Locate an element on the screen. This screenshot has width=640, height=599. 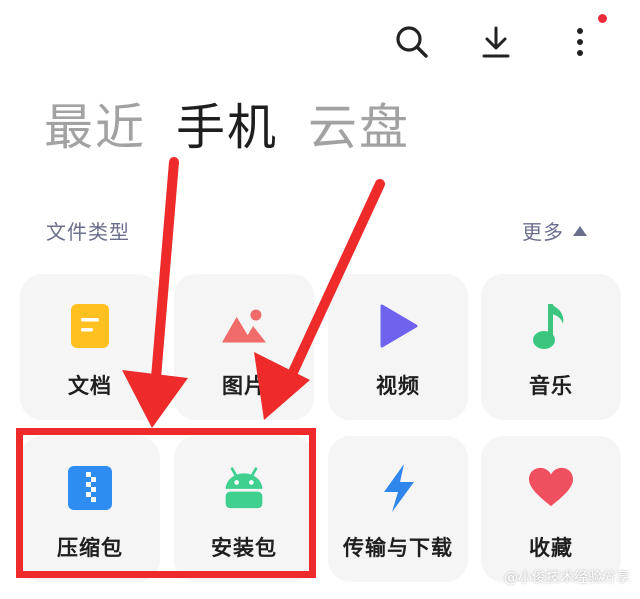
heart-icon is located at coordinates (551, 488).